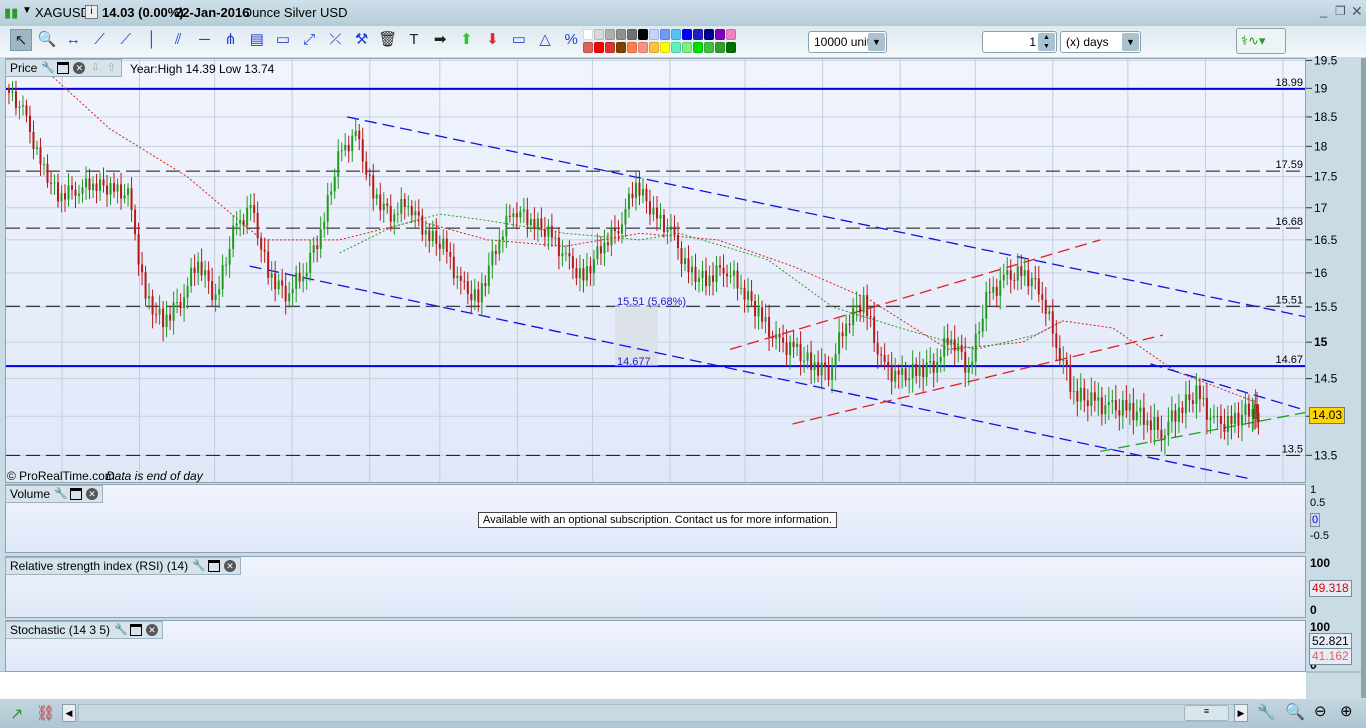  What do you see at coordinates (1206, 713) in the screenshot?
I see `scrollbar-thumb: ≡` at bounding box center [1206, 713].